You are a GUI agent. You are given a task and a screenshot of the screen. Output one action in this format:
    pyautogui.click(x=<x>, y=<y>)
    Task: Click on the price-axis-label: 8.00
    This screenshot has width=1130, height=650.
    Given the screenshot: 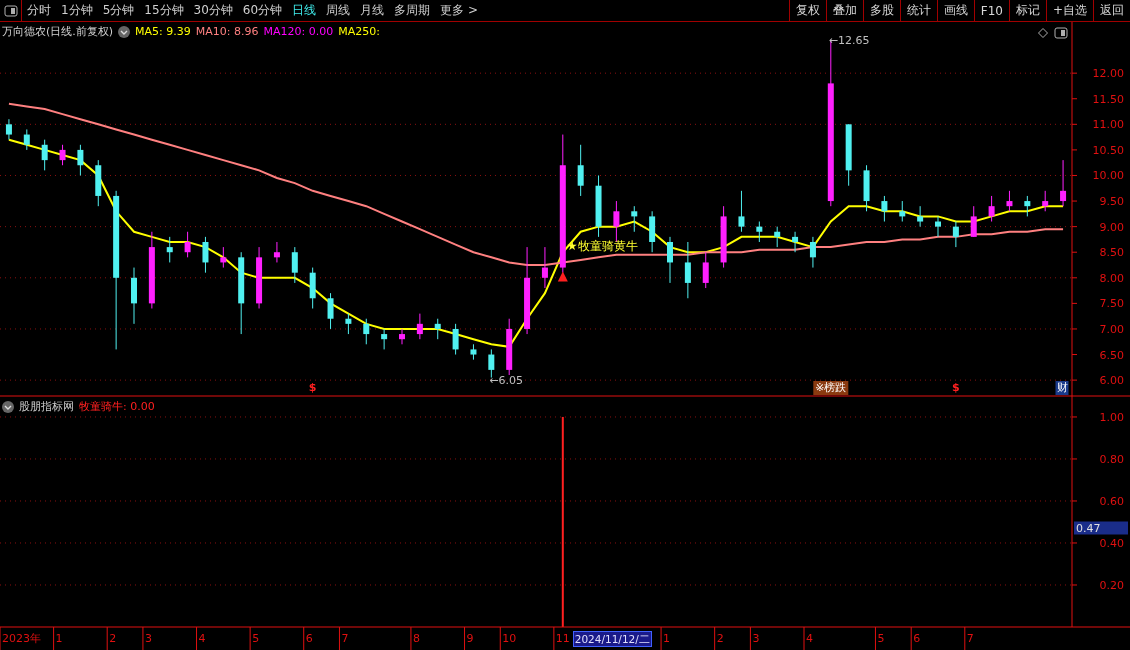 What is the action you would take?
    pyautogui.click(x=1111, y=278)
    